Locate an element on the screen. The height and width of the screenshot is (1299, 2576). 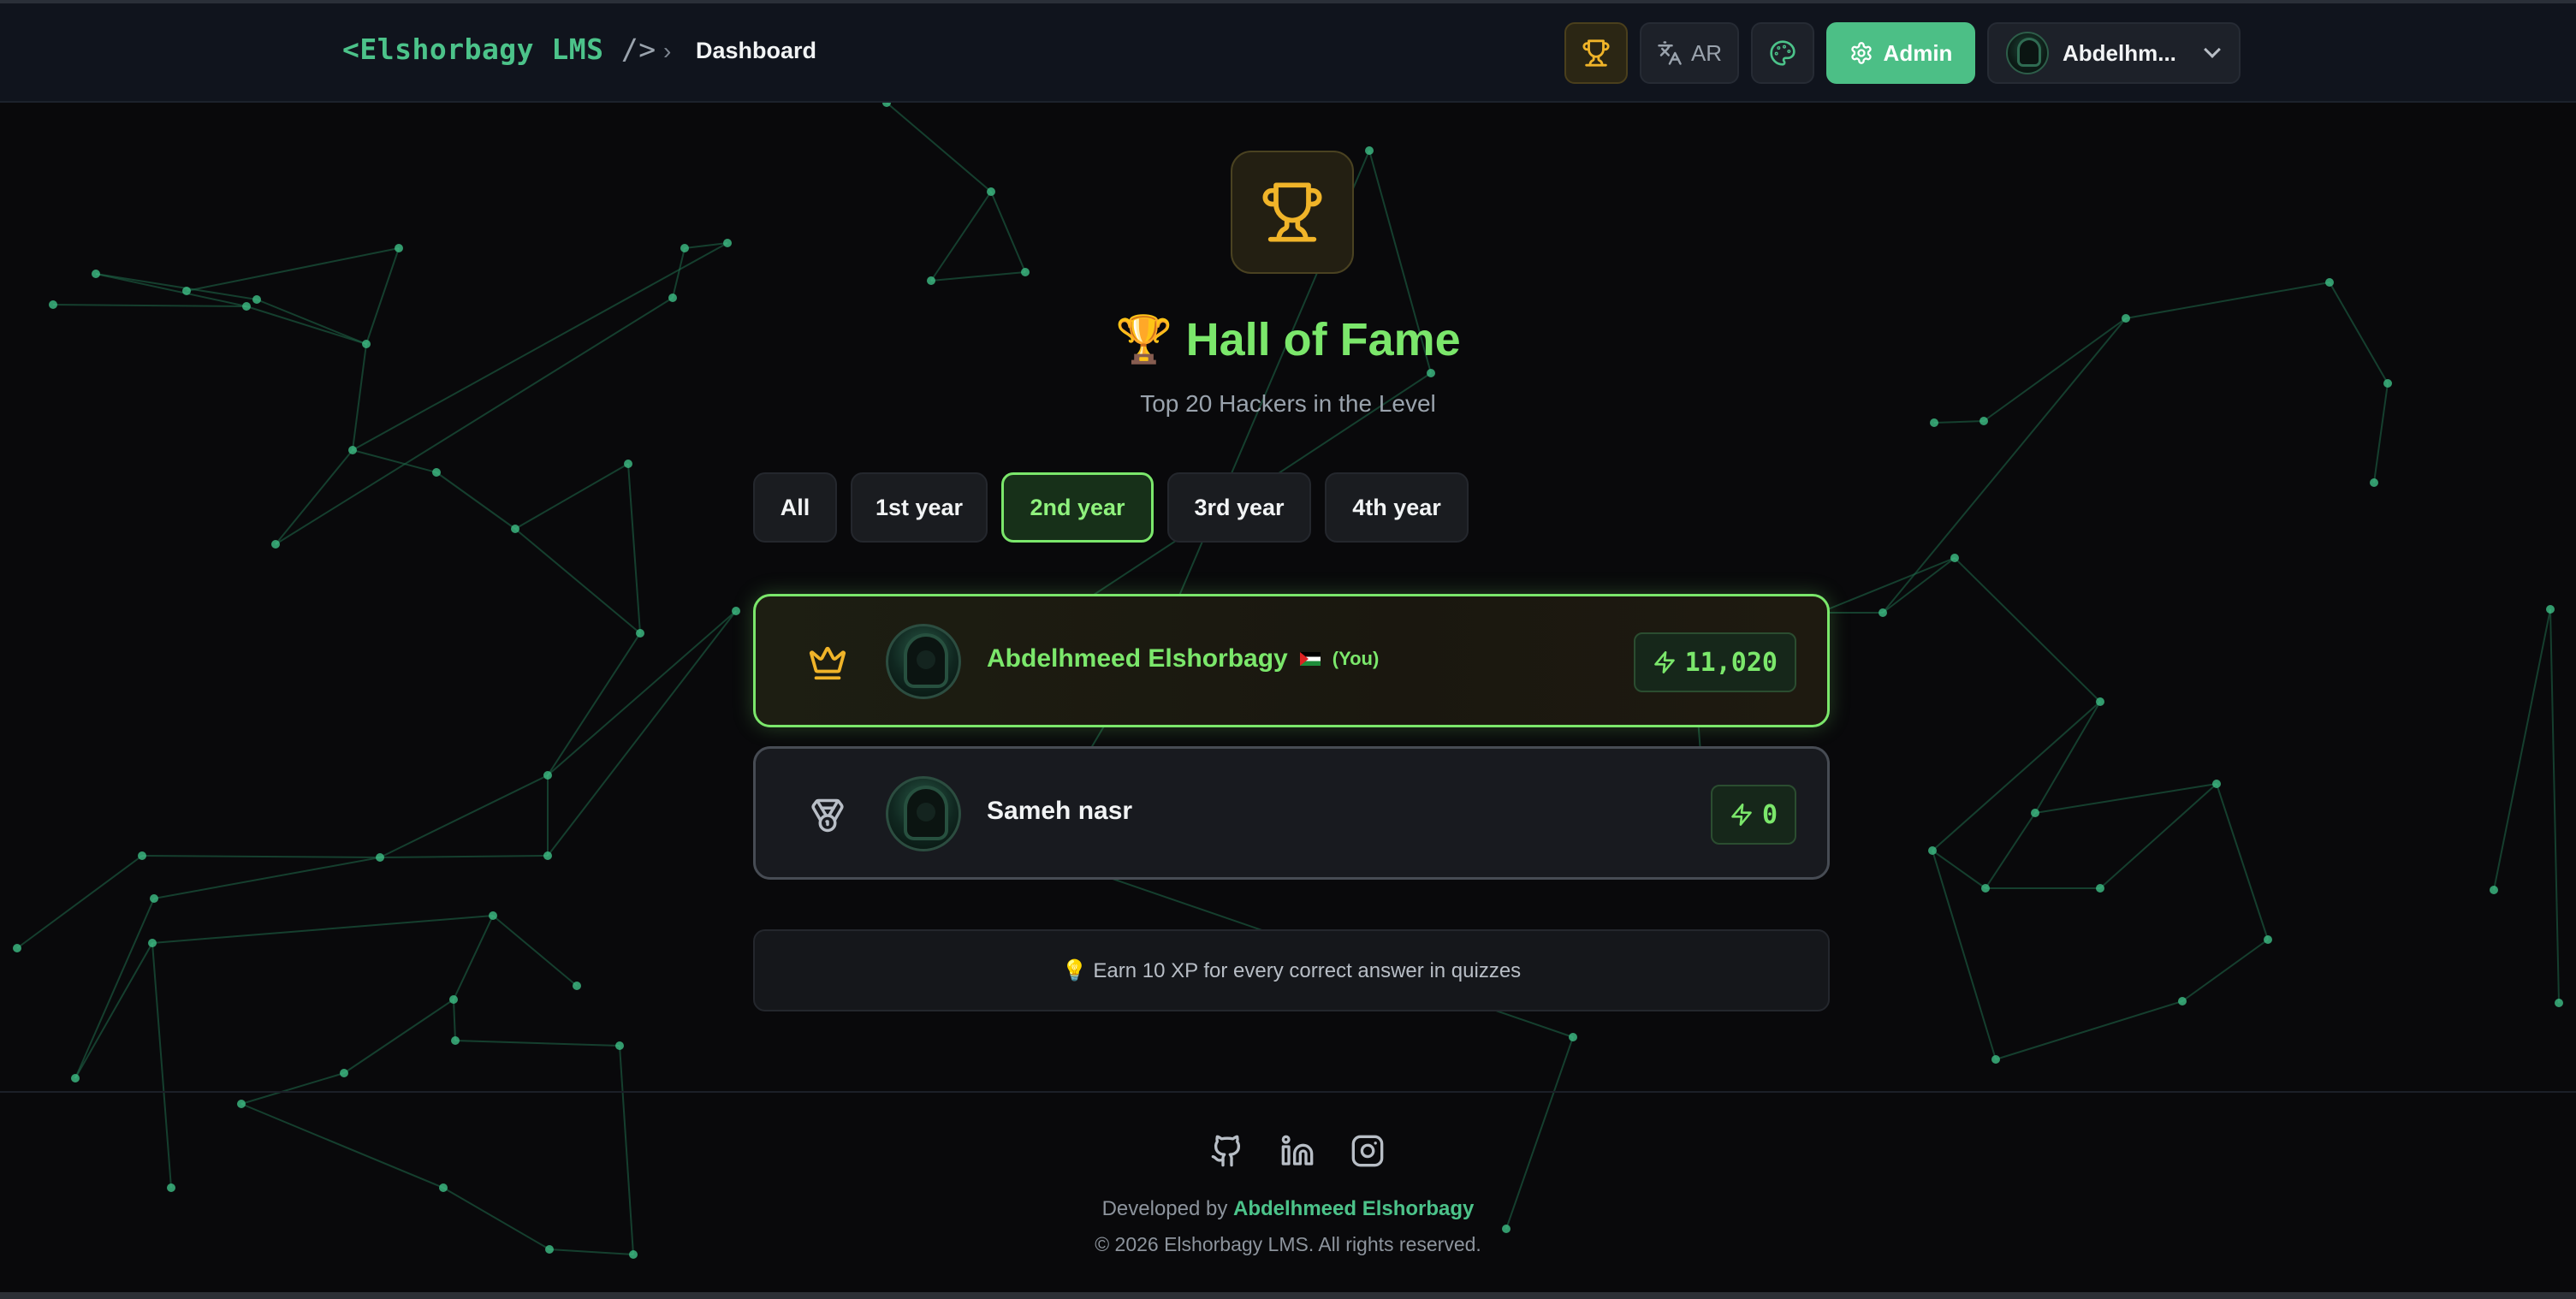
player-name-row: Abdelhmeed Elshorbagy (You) is located at coordinates (1183, 658).